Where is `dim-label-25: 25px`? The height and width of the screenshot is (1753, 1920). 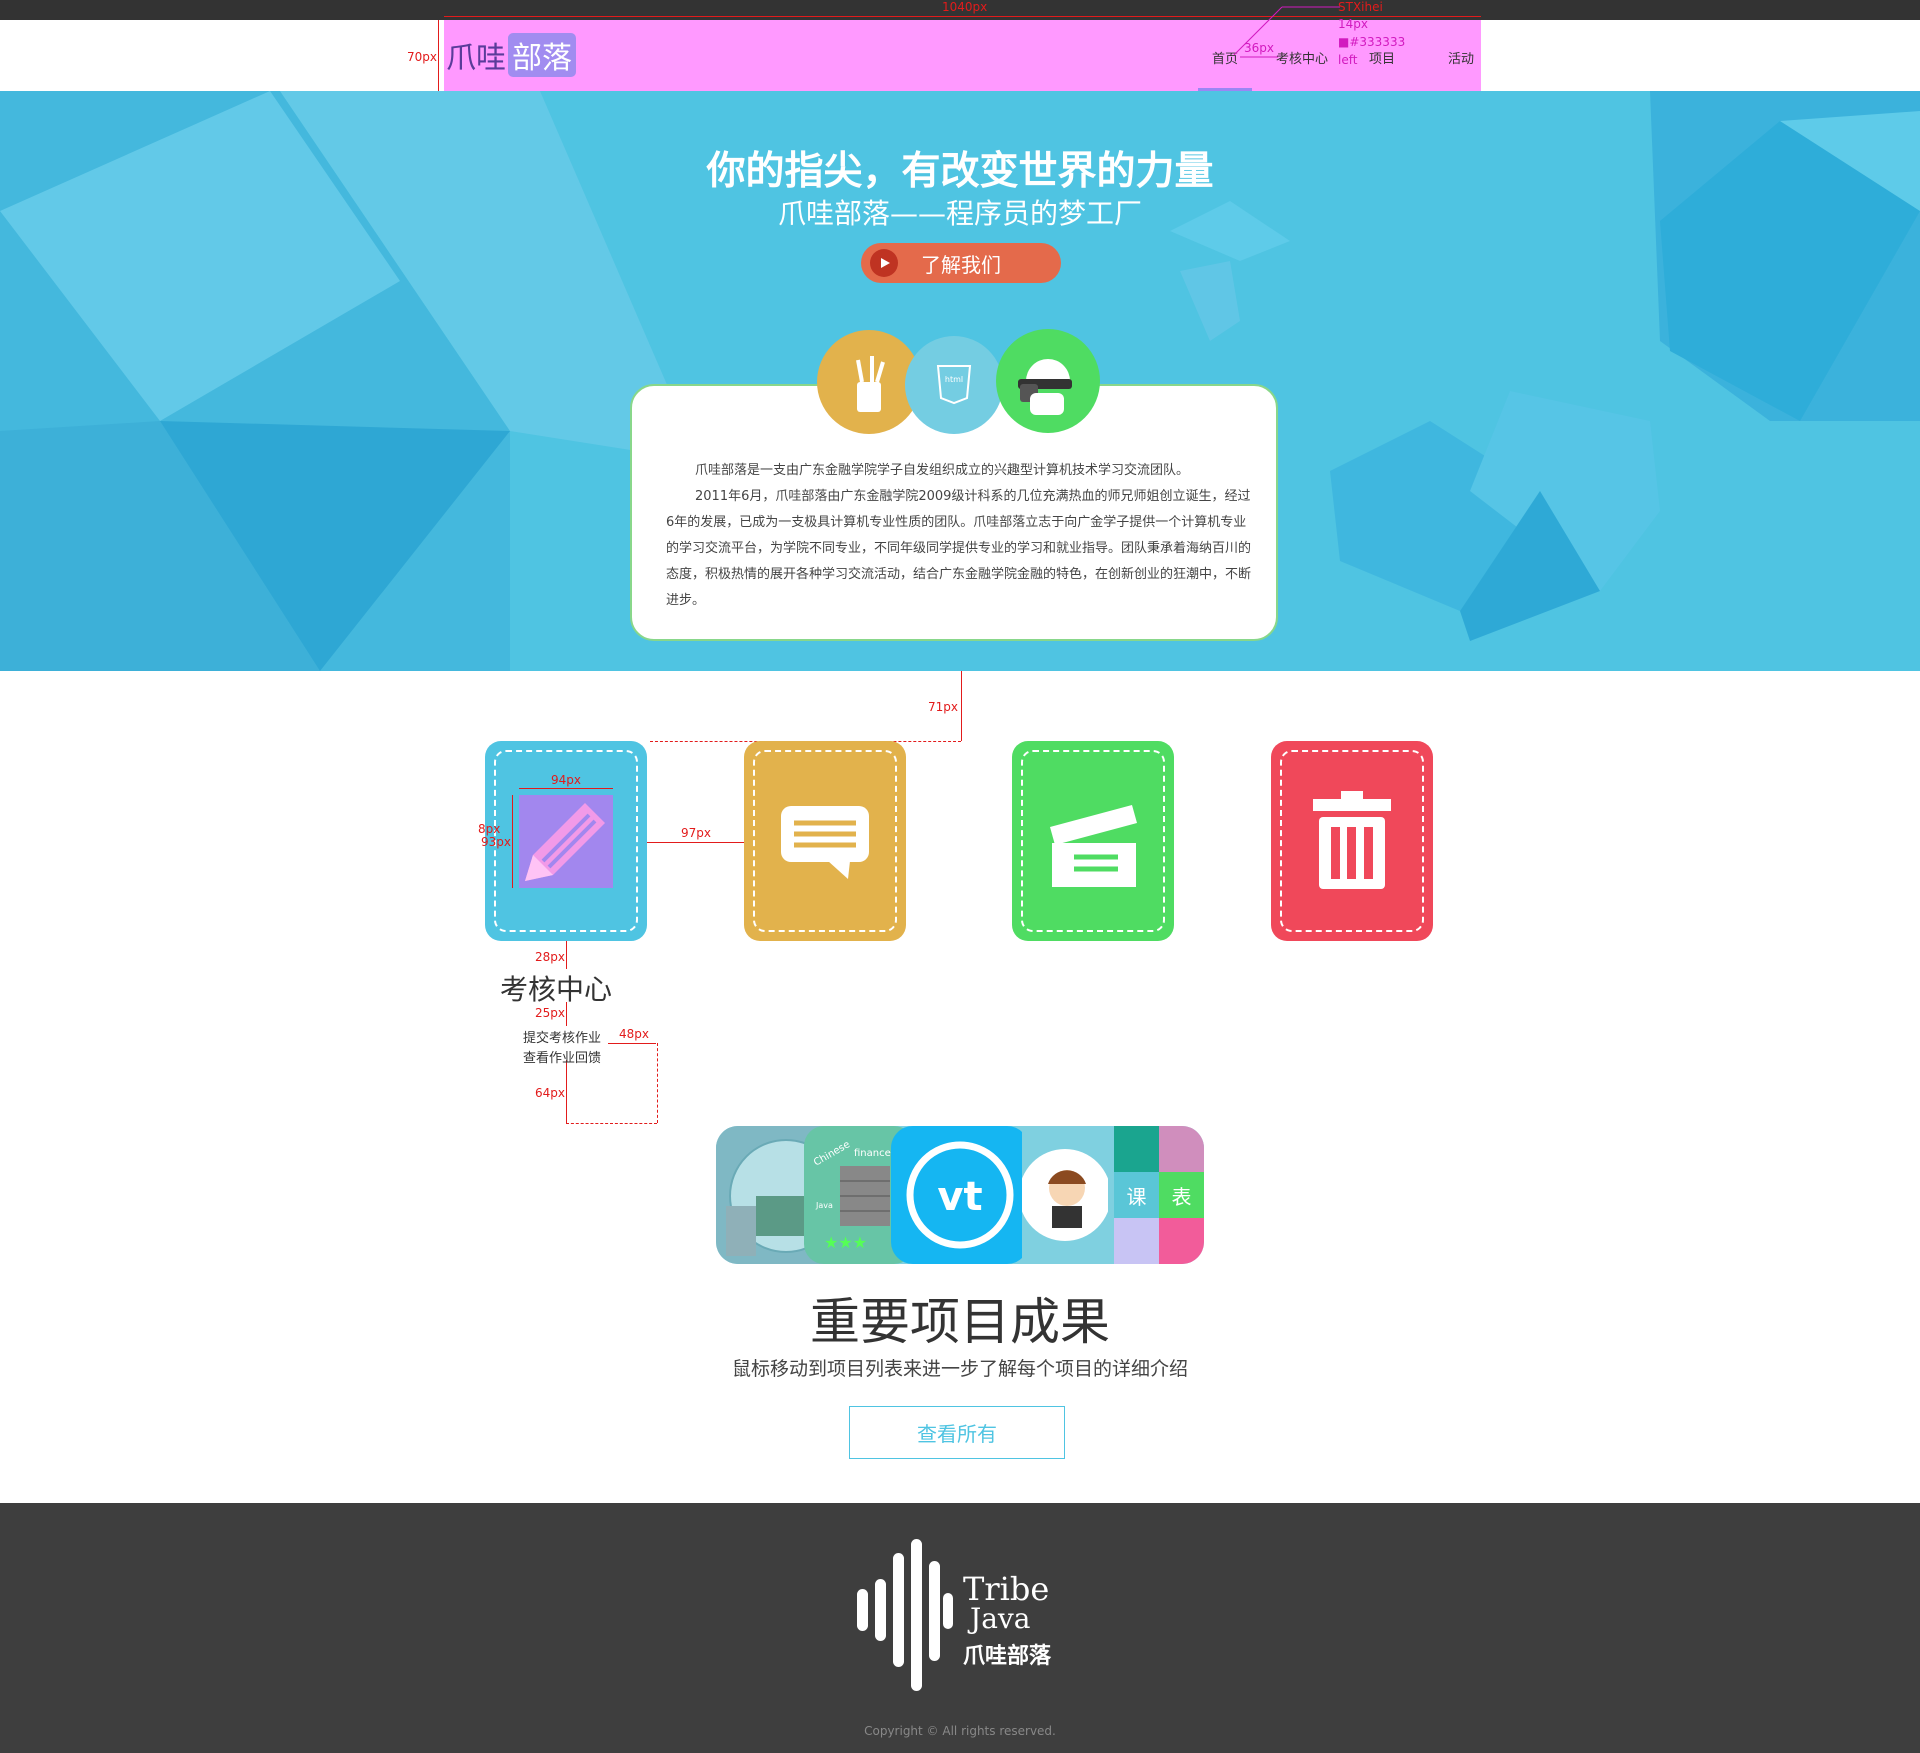 dim-label-25: 25px is located at coordinates (550, 1013).